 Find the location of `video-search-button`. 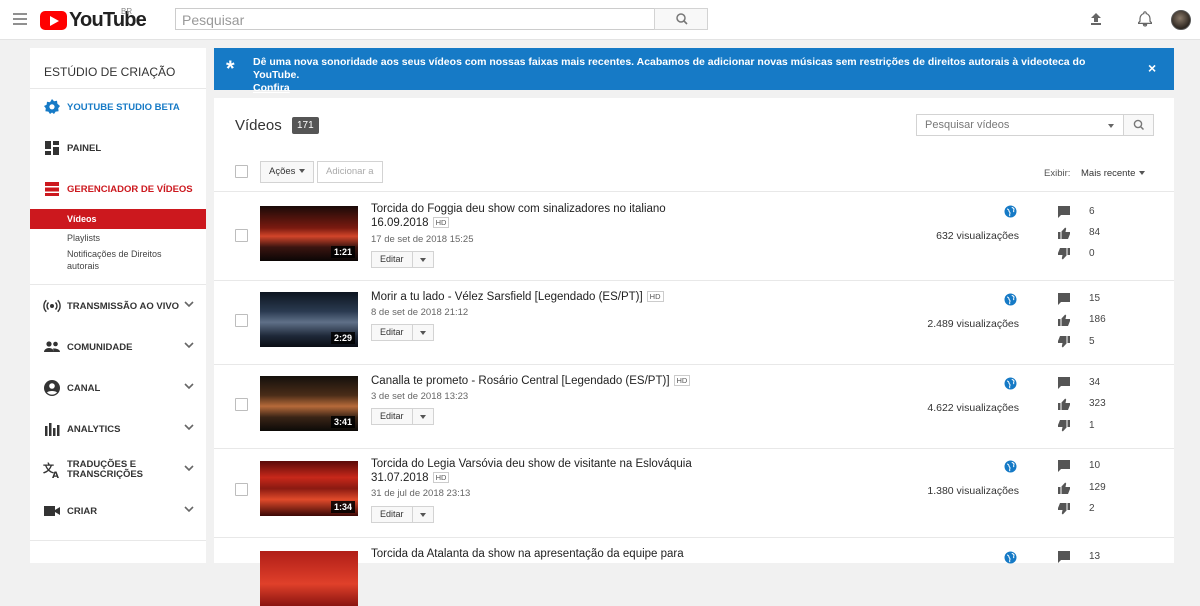

video-search-button is located at coordinates (1138, 125).